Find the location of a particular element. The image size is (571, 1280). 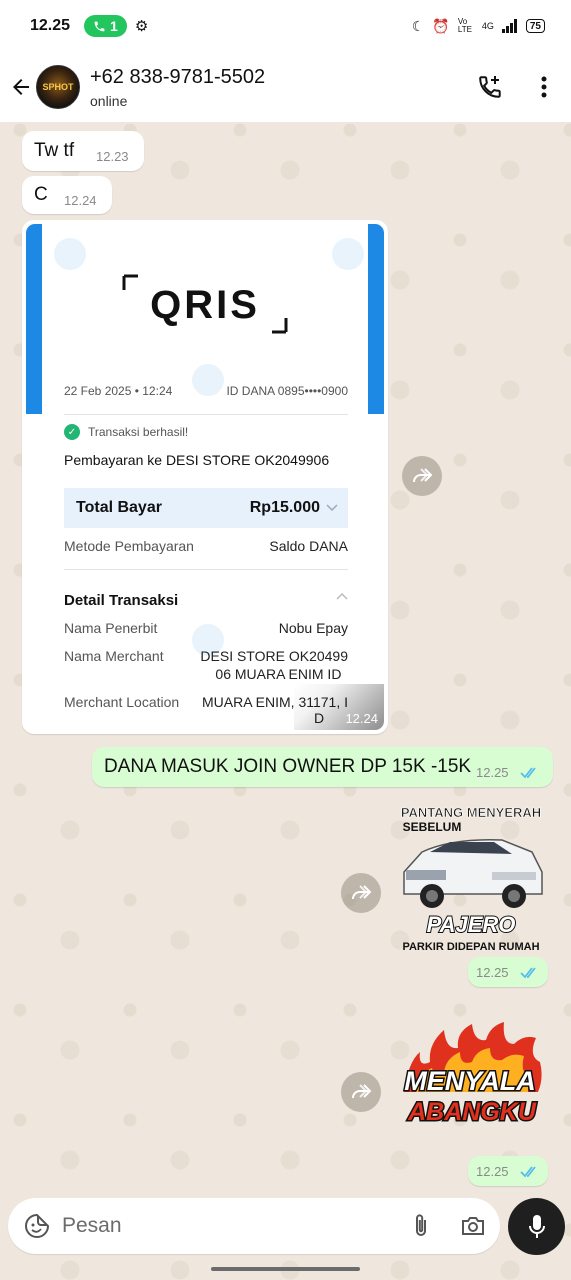

battery-level: 75 is located at coordinates (535, 26).